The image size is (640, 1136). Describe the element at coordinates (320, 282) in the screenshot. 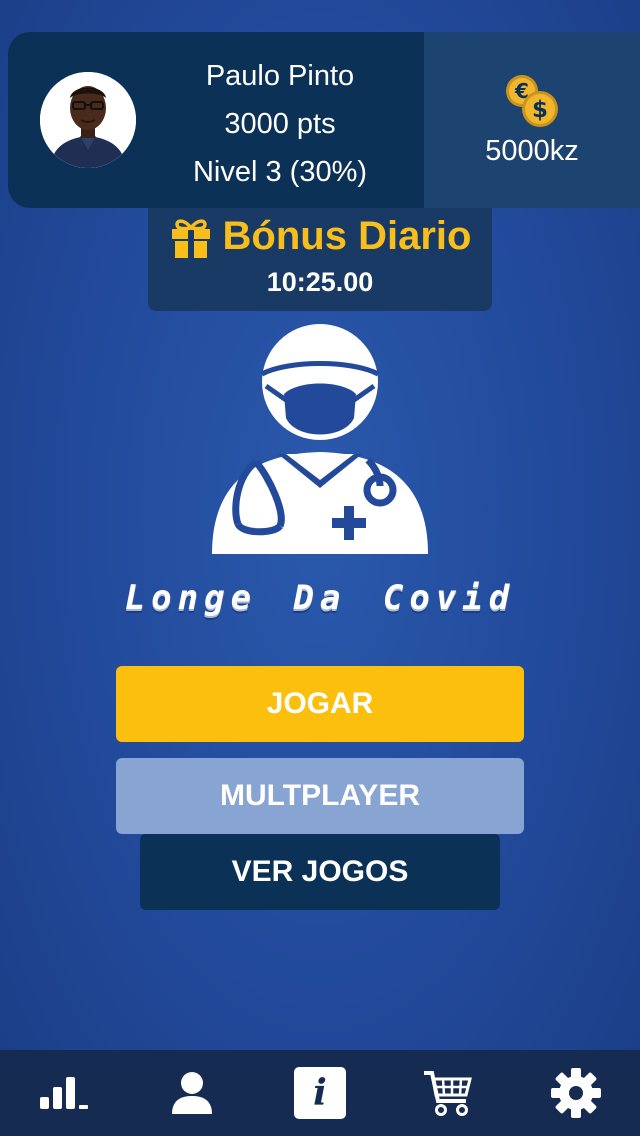

I see `bonus-timer: 10:25.00` at that location.